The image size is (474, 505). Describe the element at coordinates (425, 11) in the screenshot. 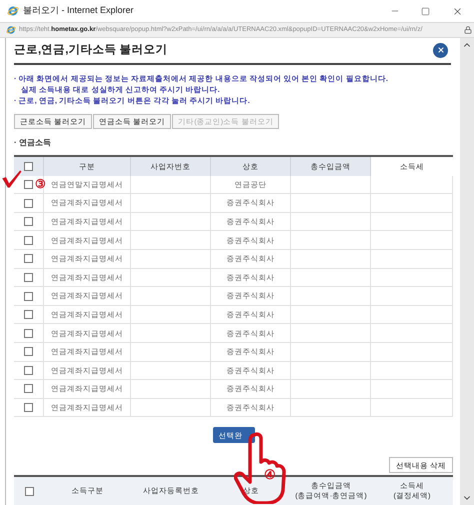

I see `maximize-icon` at that location.